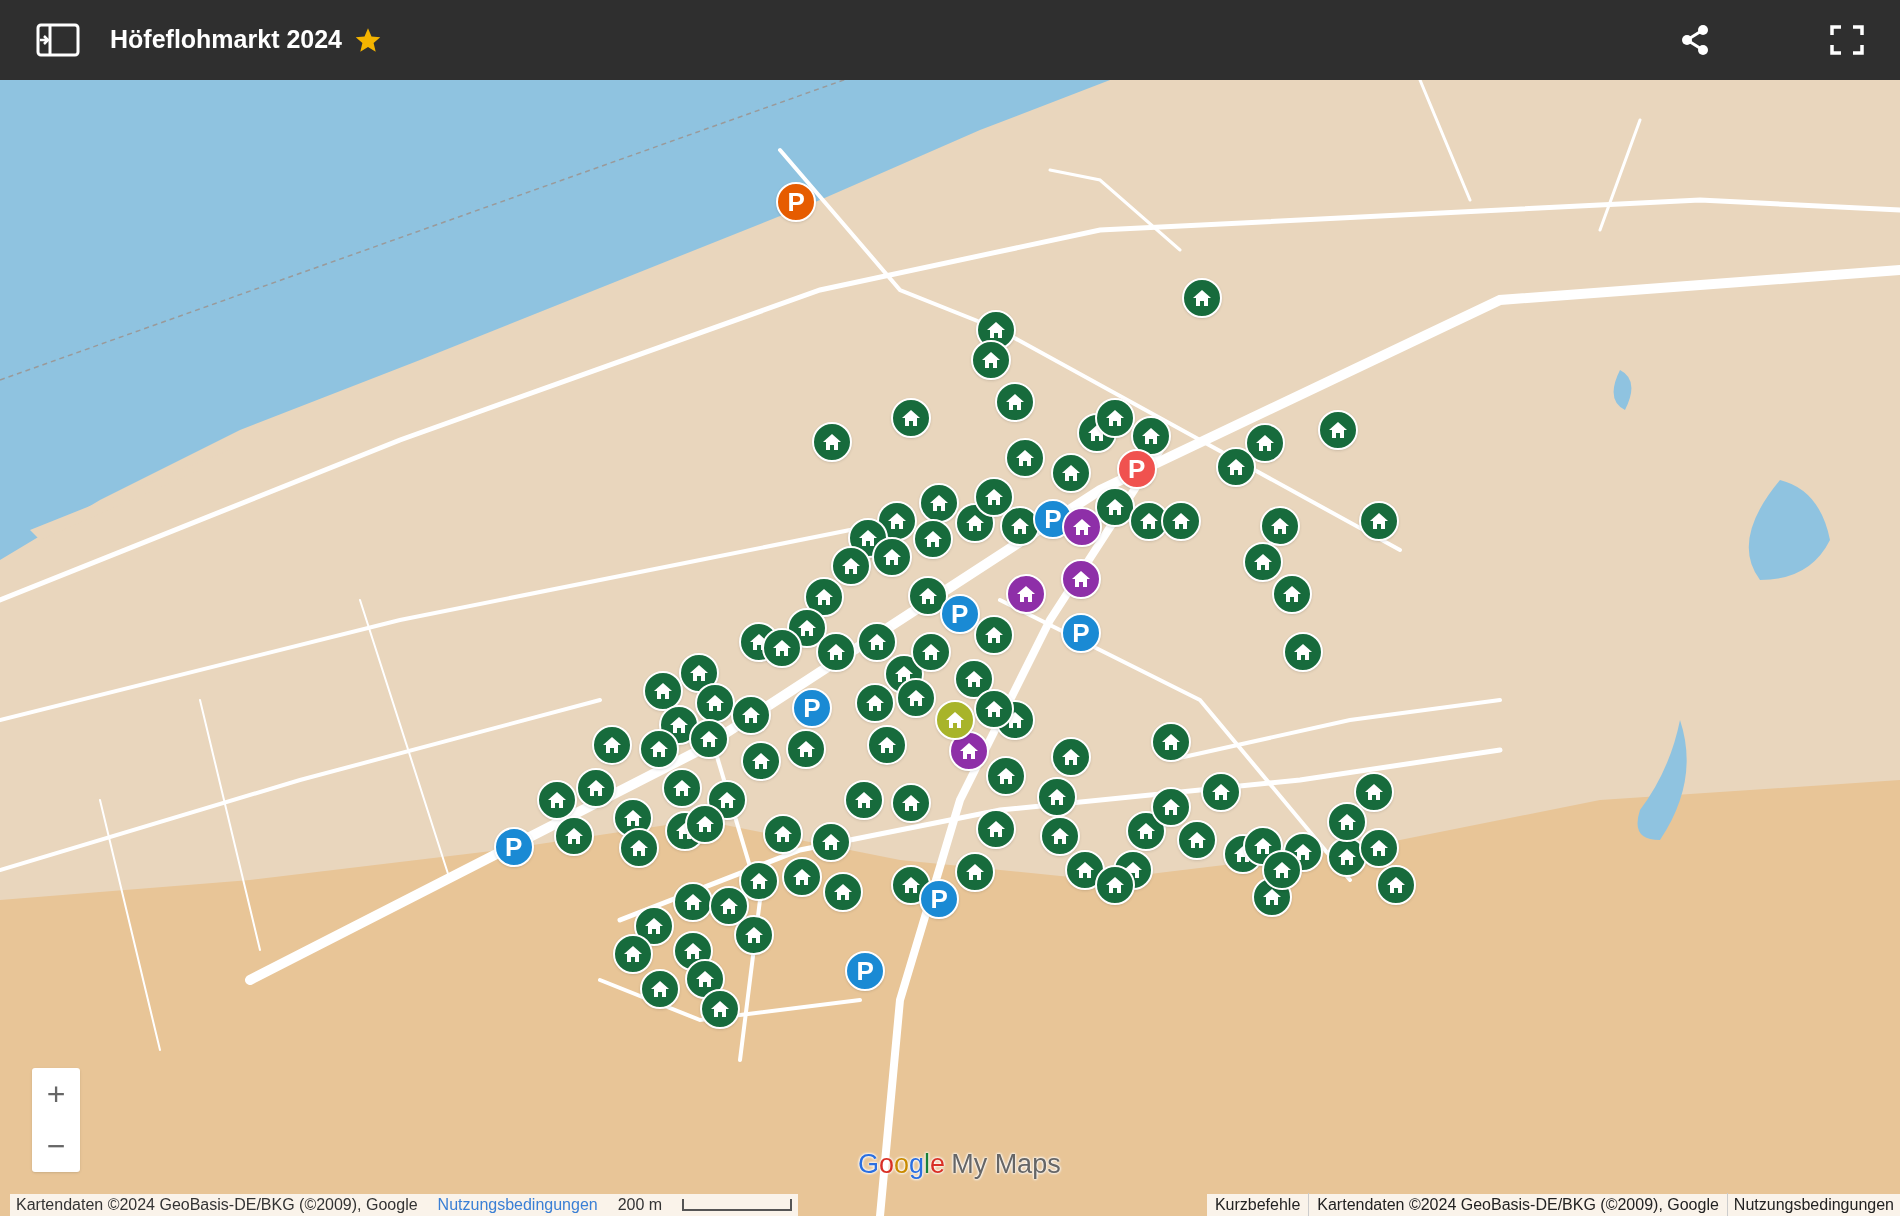 Image resolution: width=1900 pixels, height=1216 pixels. What do you see at coordinates (56, 1146) in the screenshot?
I see `zoom-out-button: −` at bounding box center [56, 1146].